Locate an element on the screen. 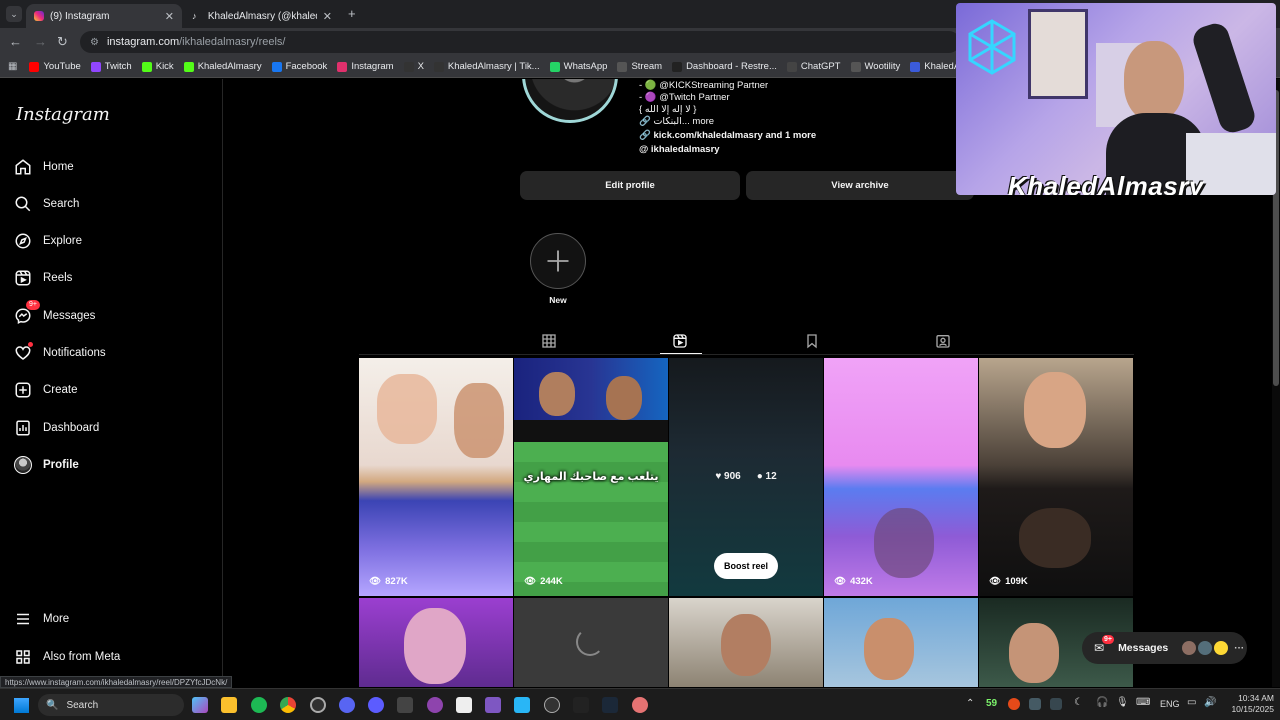 The height and width of the screenshot is (720, 1280). more-dots-icon: ··· is located at coordinates (1239, 648).